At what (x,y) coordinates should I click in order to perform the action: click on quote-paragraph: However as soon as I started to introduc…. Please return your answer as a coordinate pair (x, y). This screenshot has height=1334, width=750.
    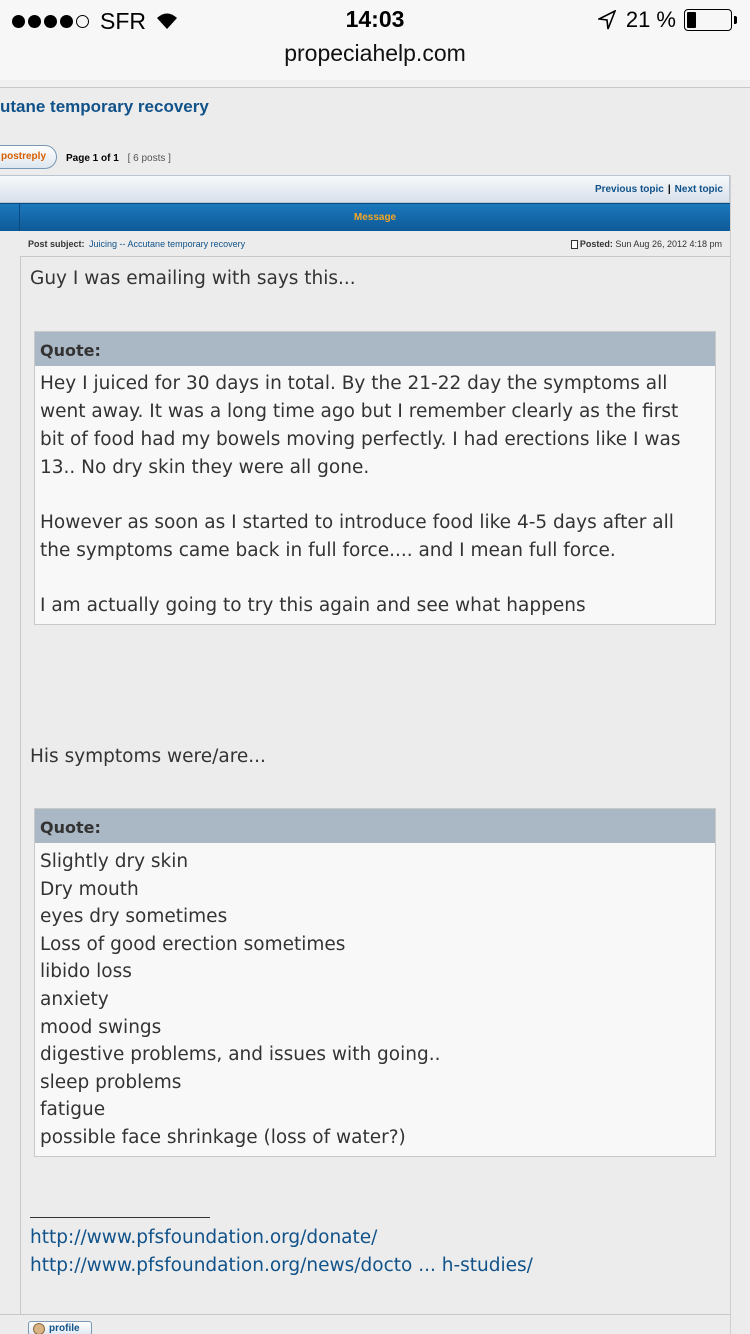
    Looking at the image, I should click on (357, 536).